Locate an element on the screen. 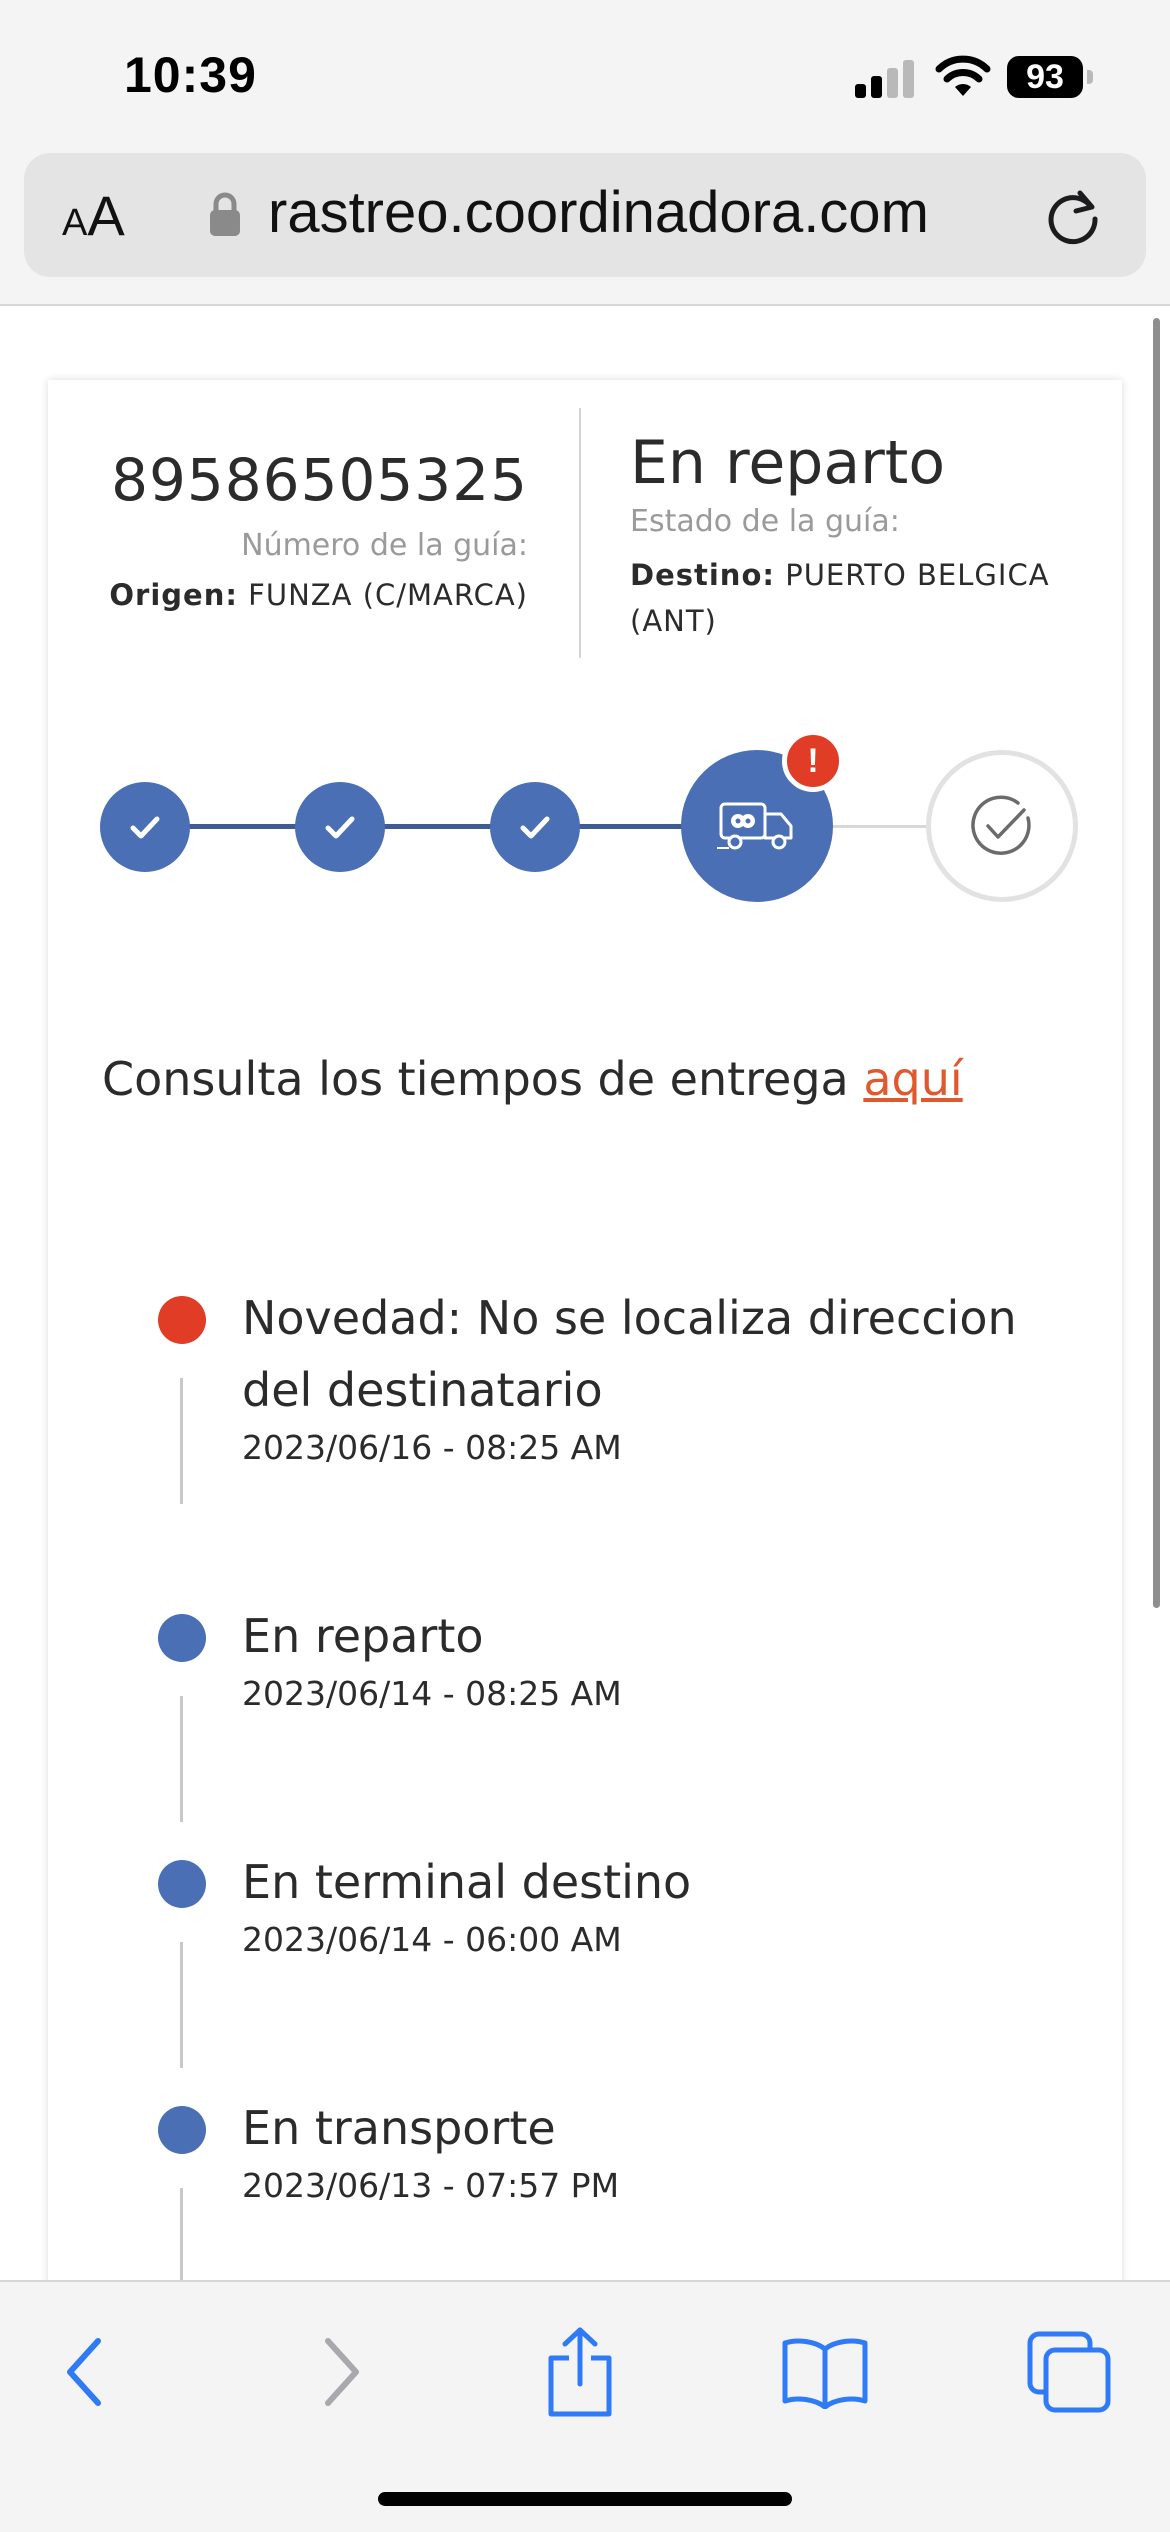 The height and width of the screenshot is (2532, 1170). share-button is located at coordinates (580, 2372).